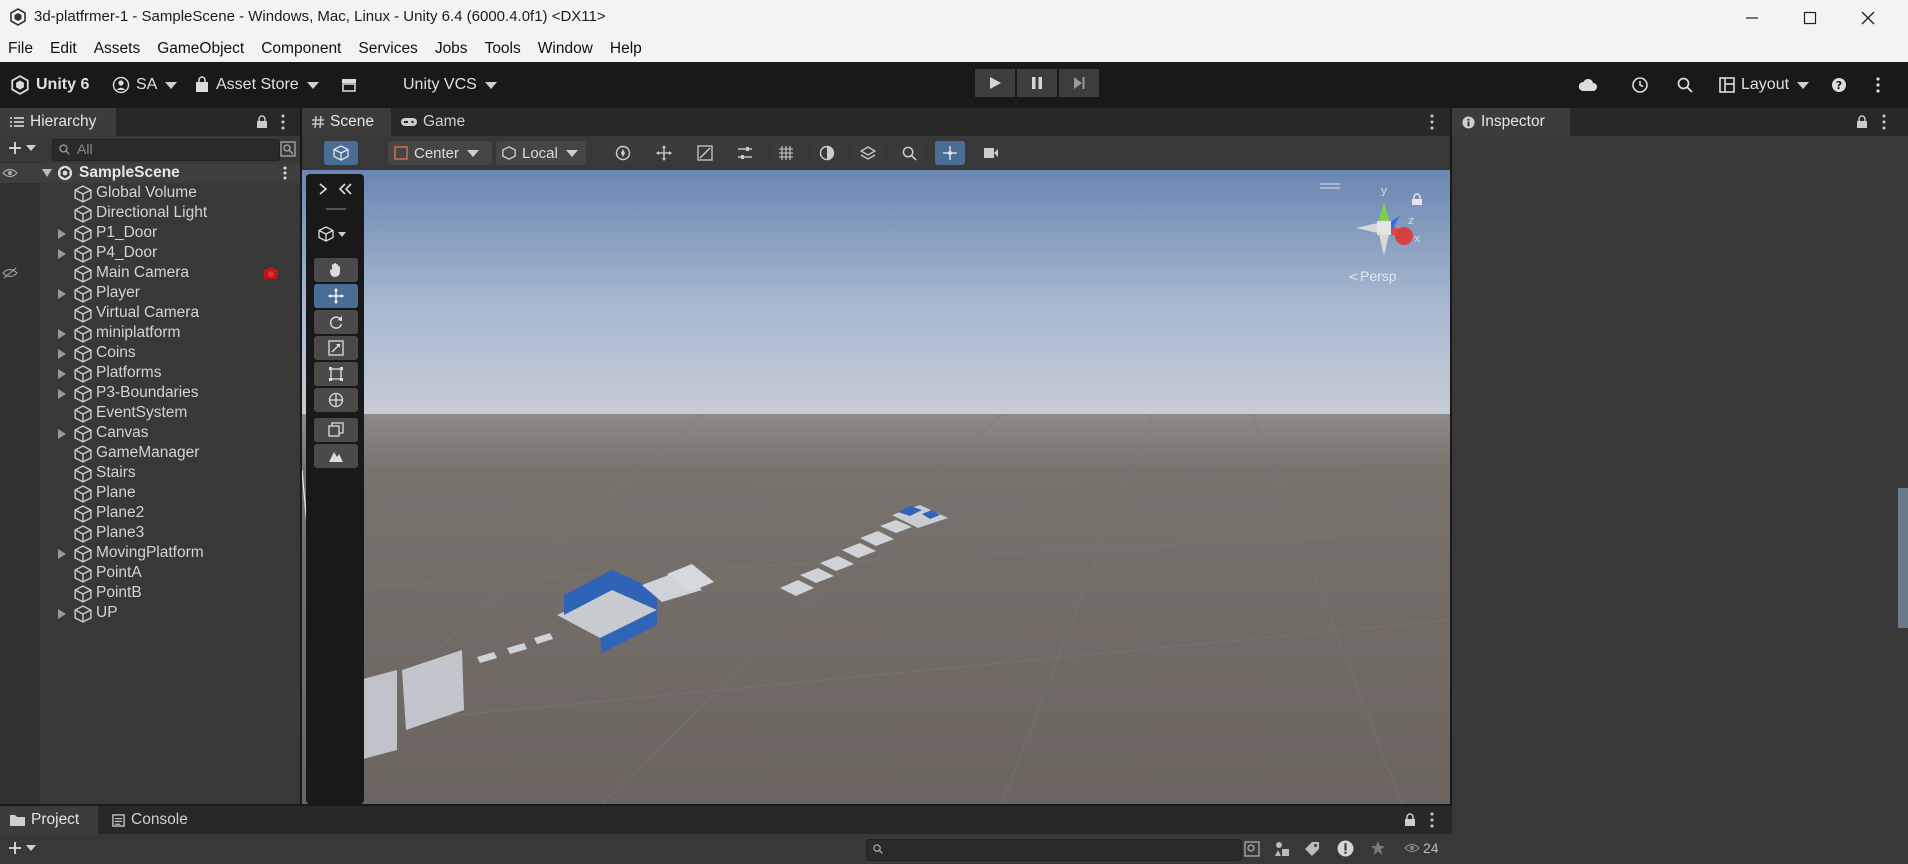  What do you see at coordinates (152, 820) in the screenshot?
I see `tab-console: Console` at bounding box center [152, 820].